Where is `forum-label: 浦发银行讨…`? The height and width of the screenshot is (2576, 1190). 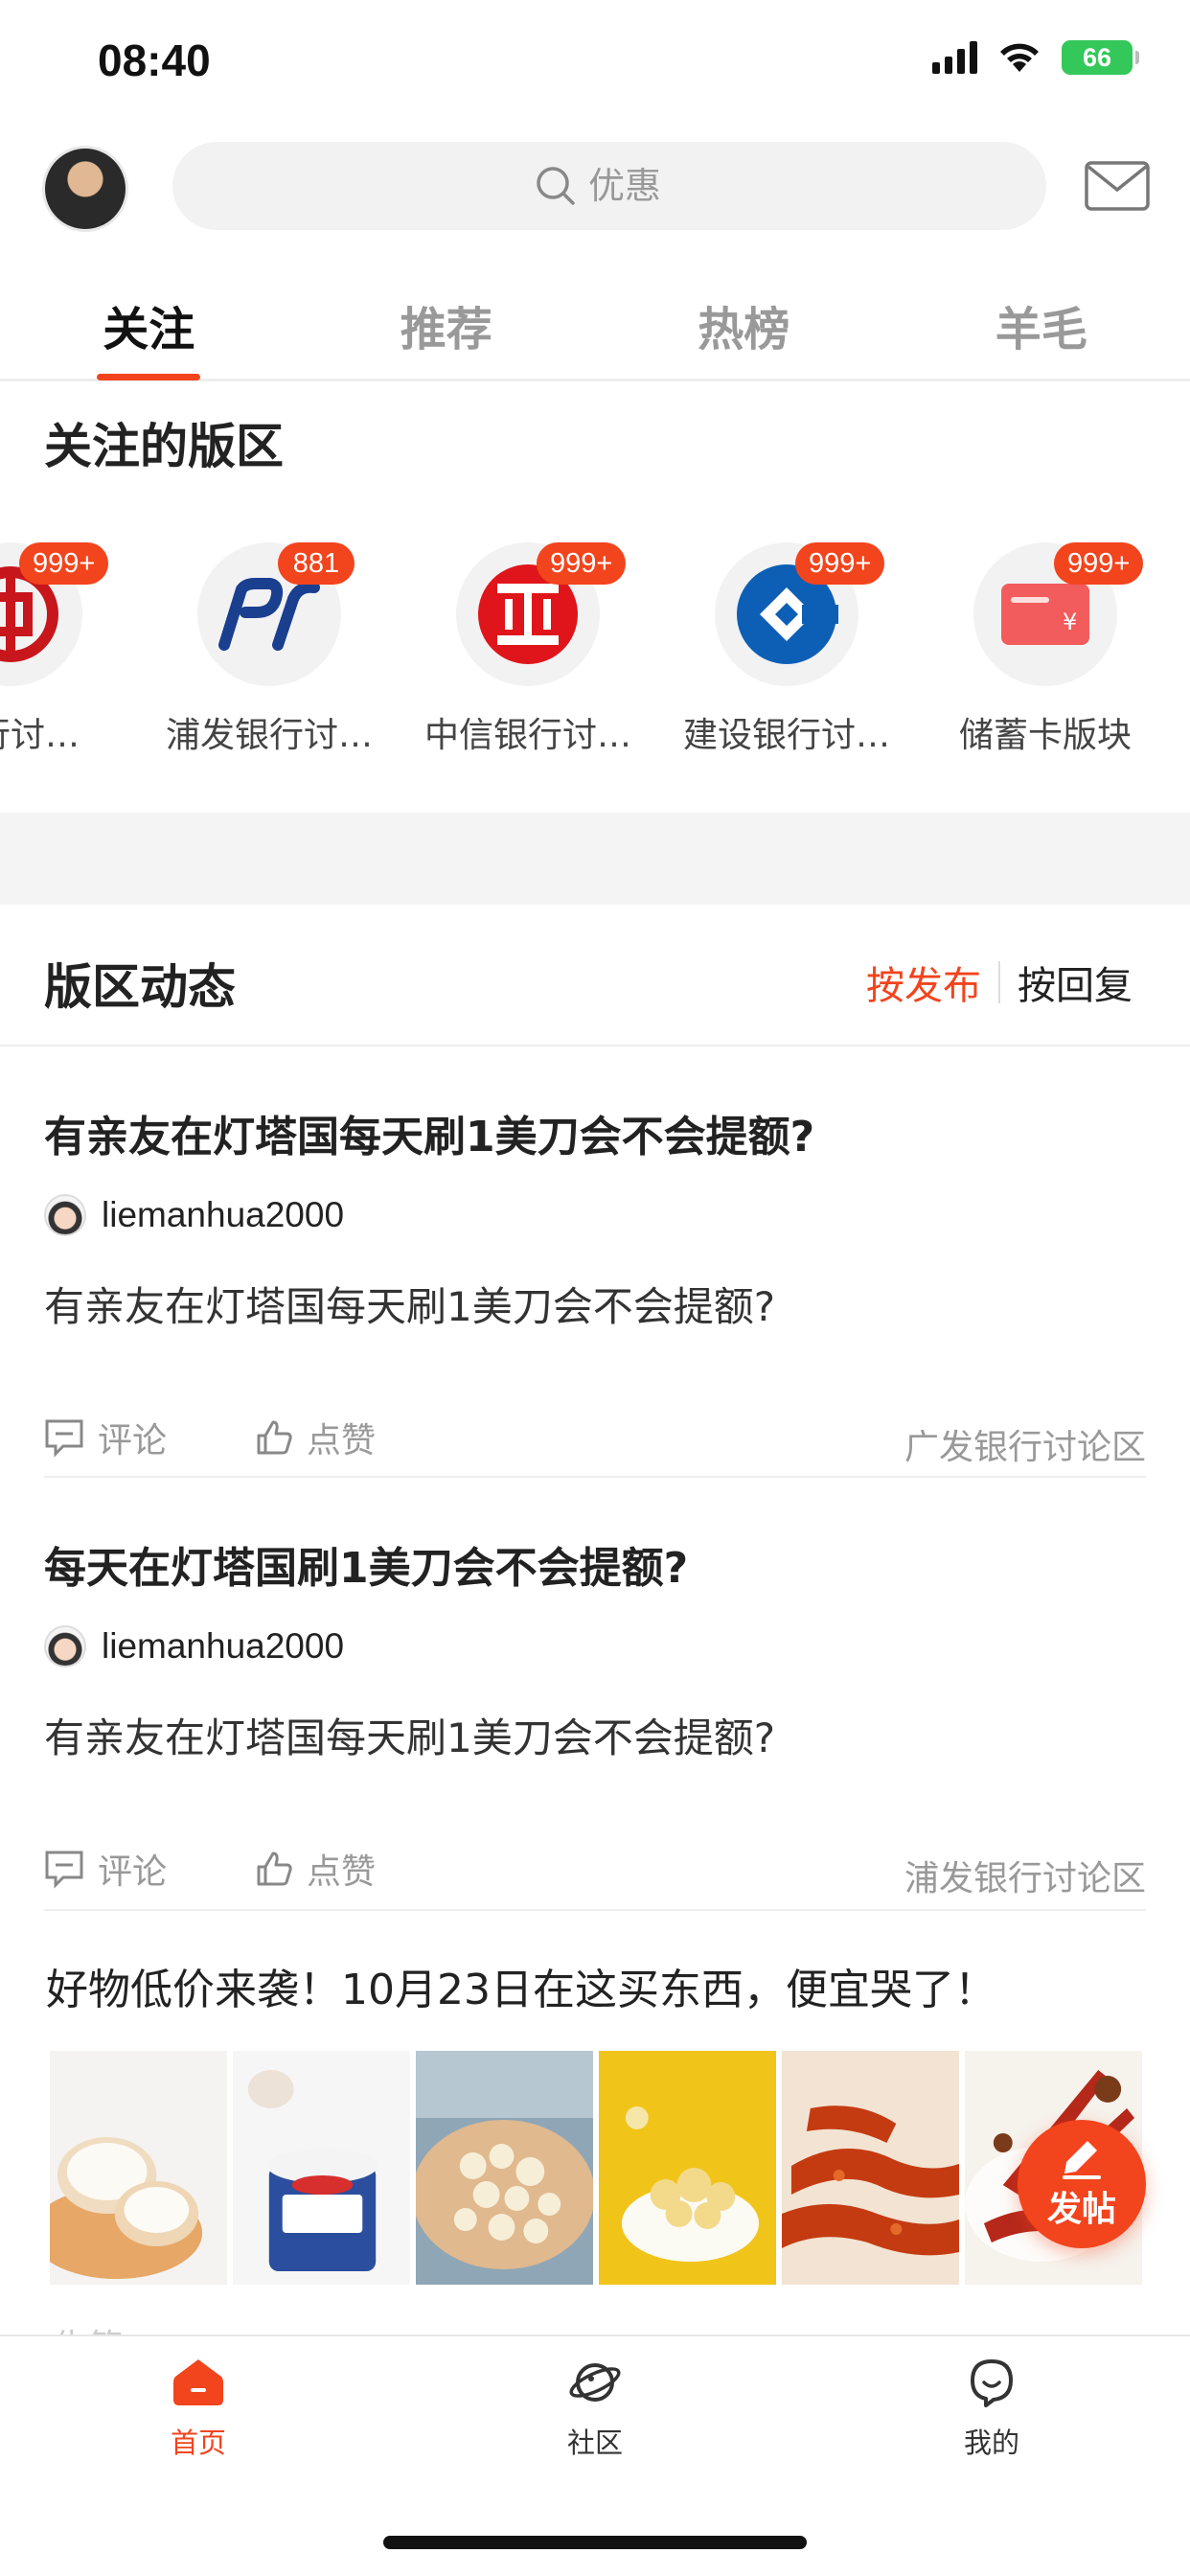 forum-label: 浦发银行讨… is located at coordinates (269, 735).